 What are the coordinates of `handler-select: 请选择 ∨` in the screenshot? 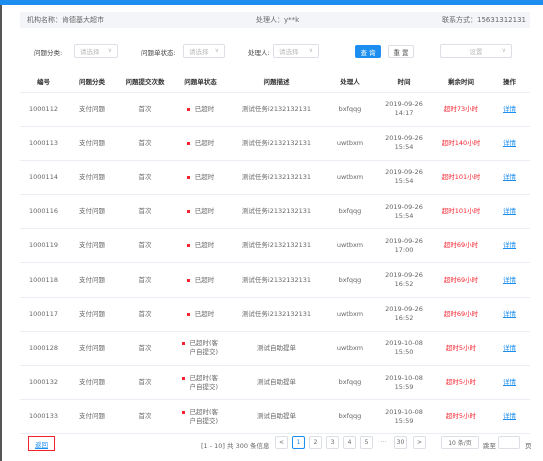 It's located at (296, 51).